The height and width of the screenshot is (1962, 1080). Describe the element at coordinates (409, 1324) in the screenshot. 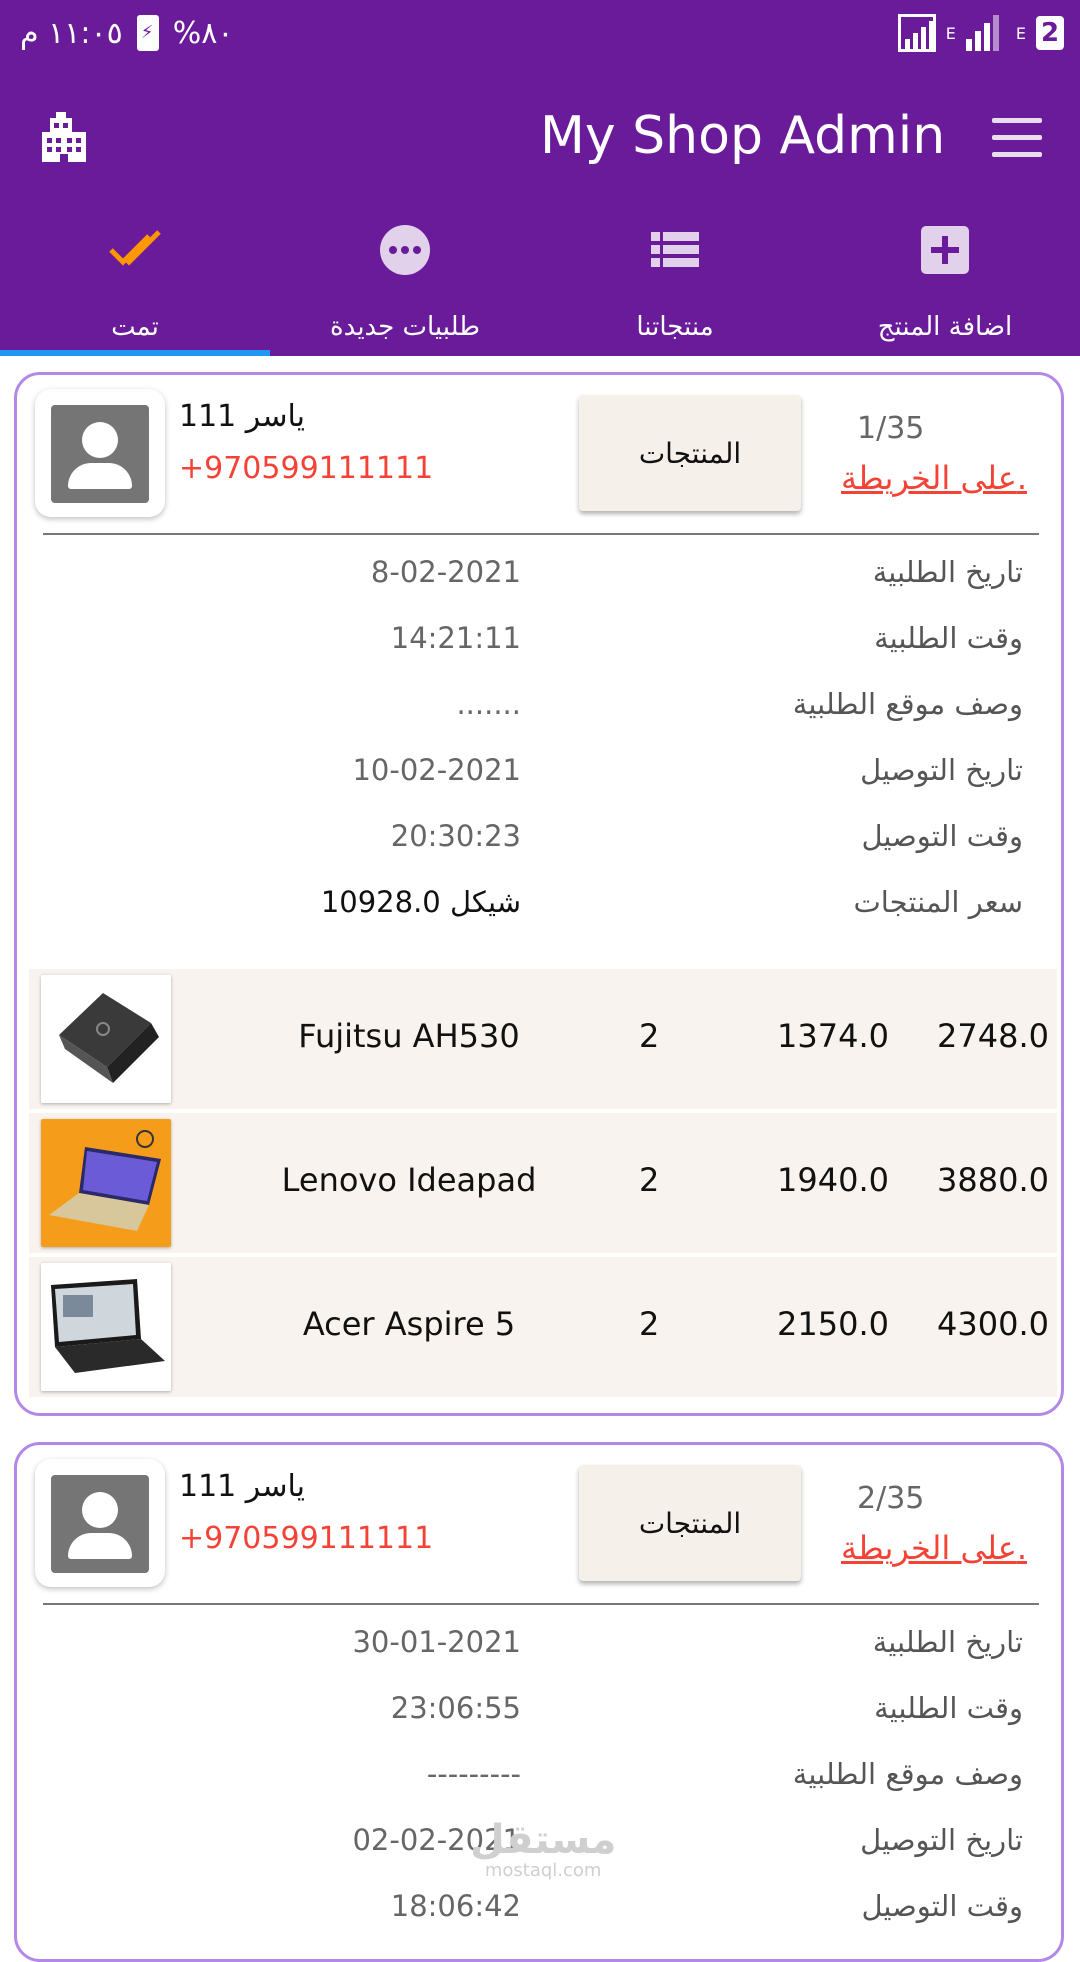

I see `product-name: Acer Aspire 5` at that location.